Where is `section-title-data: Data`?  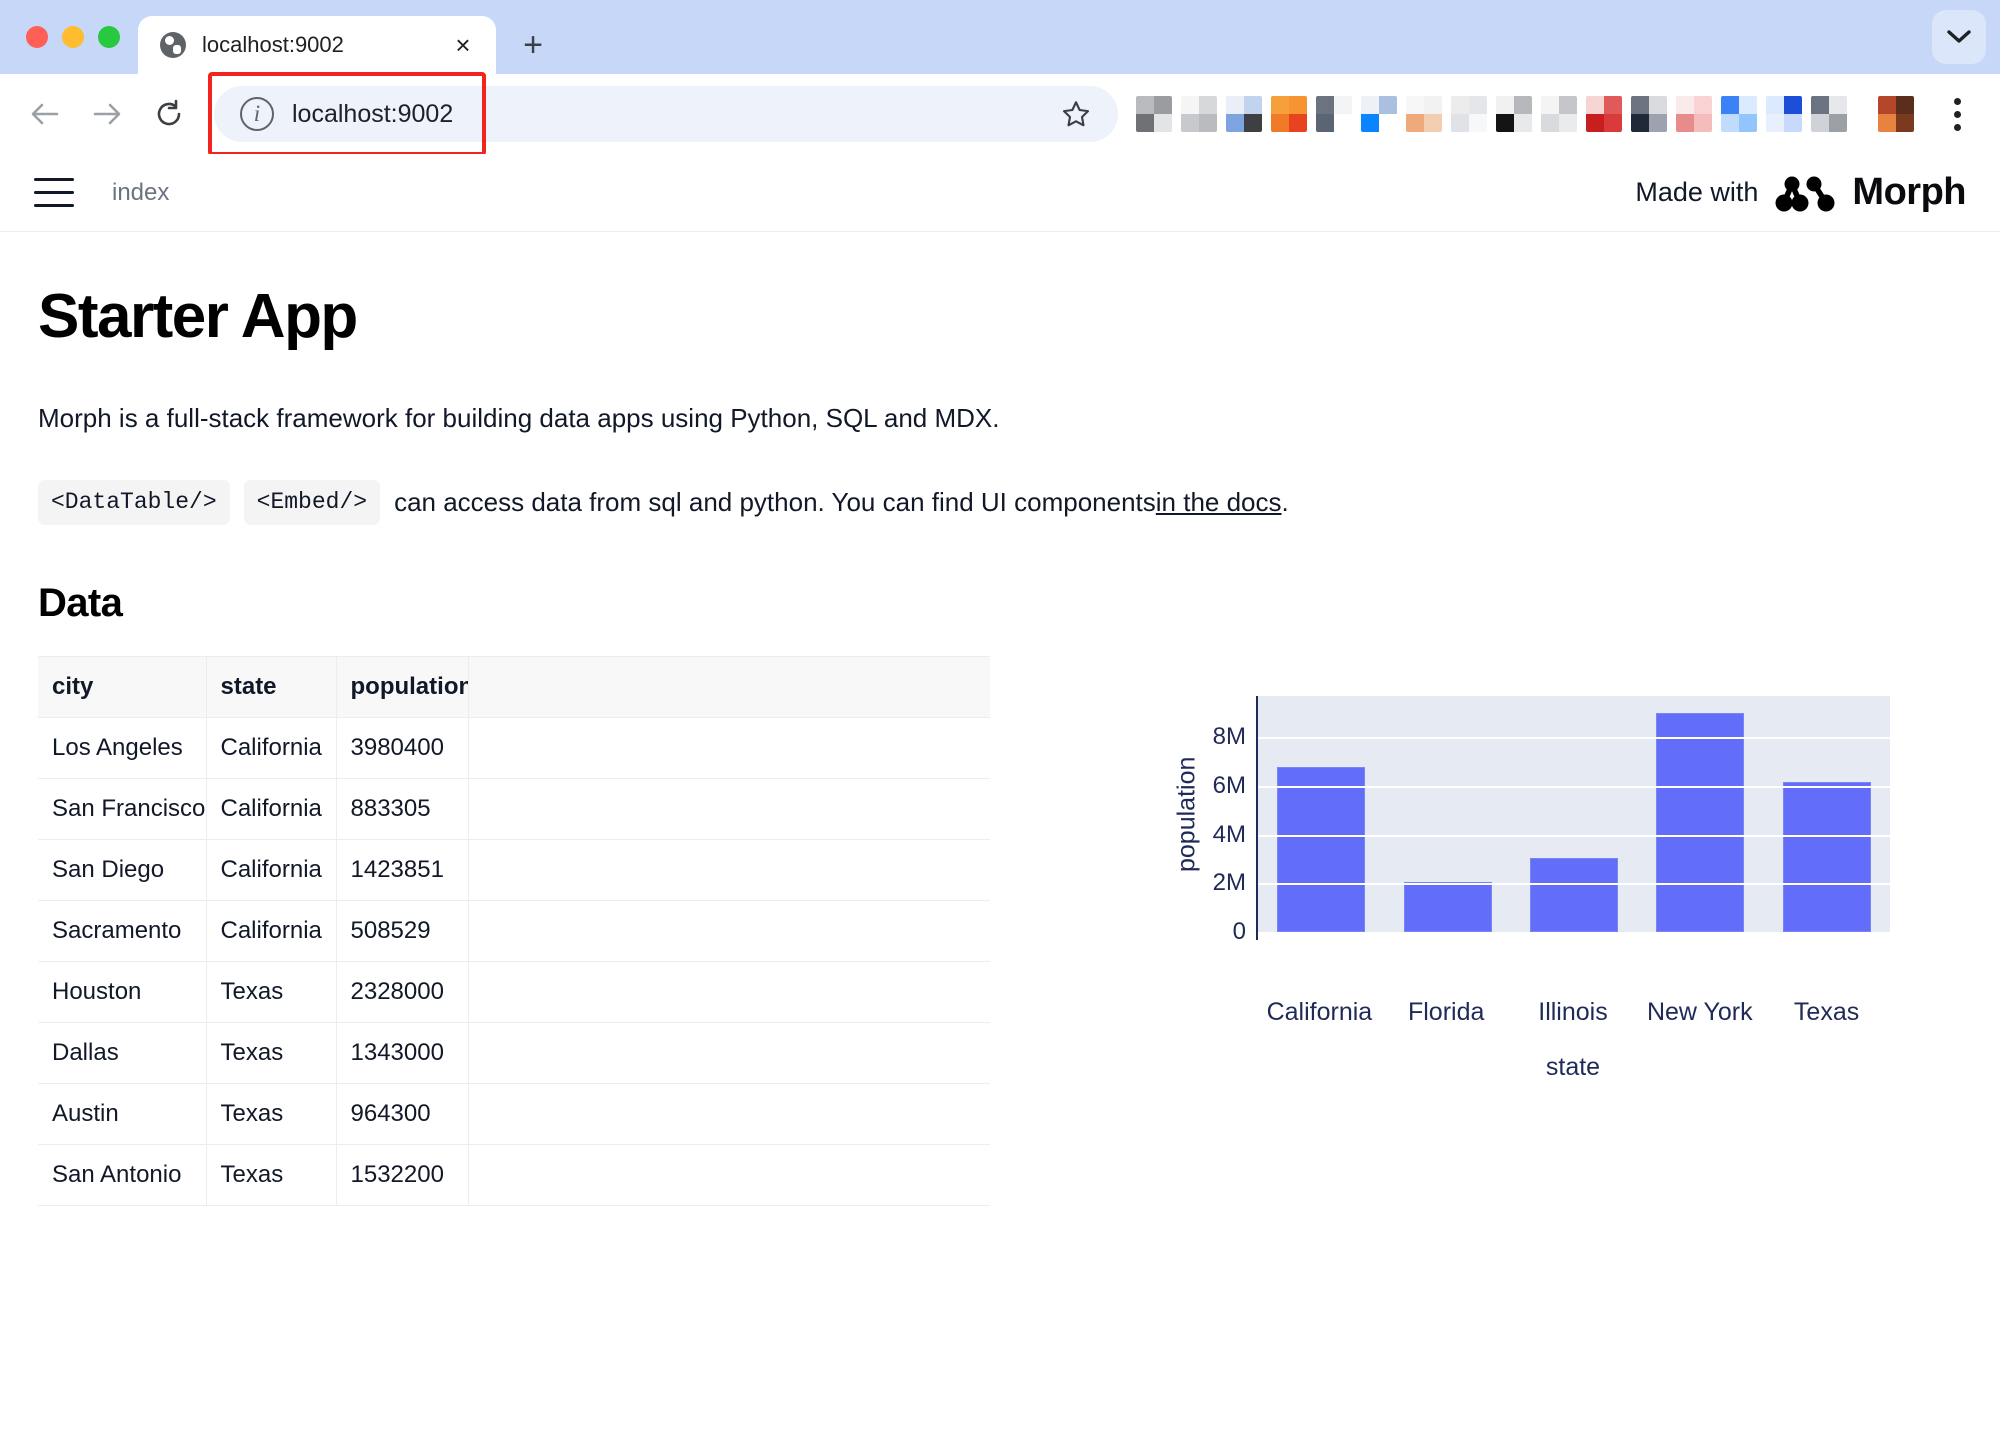
section-title-data: Data is located at coordinates (80, 602).